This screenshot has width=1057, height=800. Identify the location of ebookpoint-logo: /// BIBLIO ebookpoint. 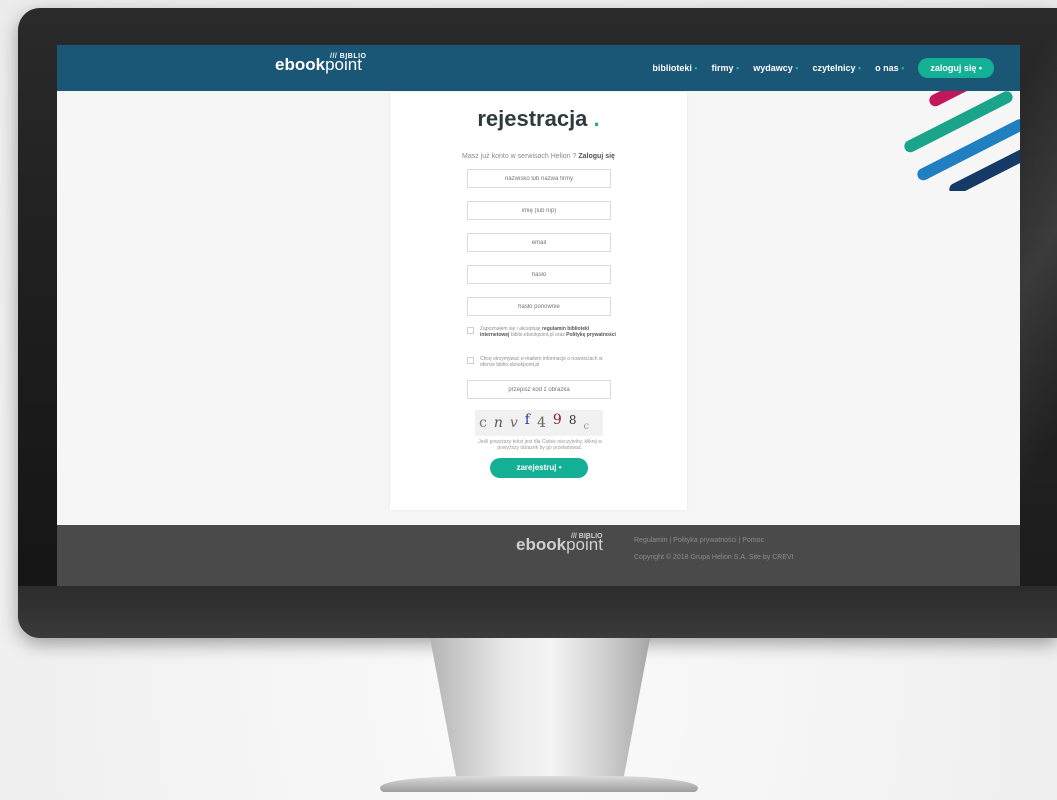
(320, 64).